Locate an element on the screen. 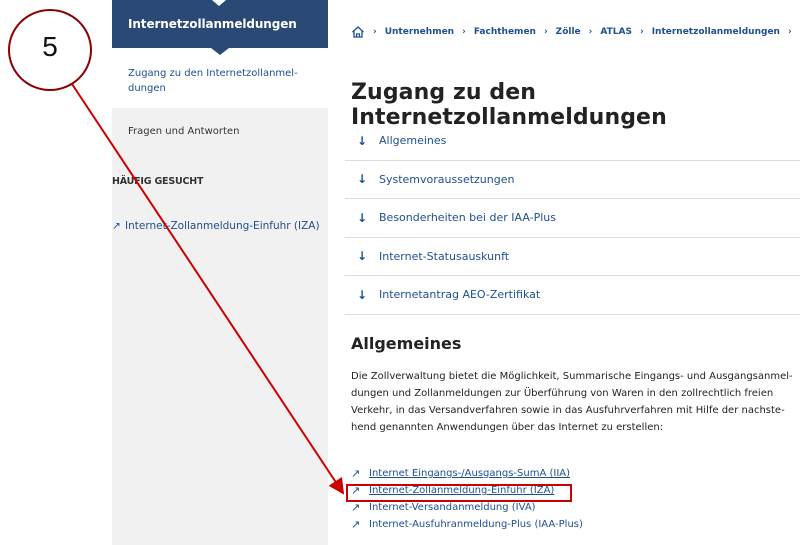 The image size is (800, 545). toc-link-label: Internet-Statusauskunft is located at coordinates (444, 256).